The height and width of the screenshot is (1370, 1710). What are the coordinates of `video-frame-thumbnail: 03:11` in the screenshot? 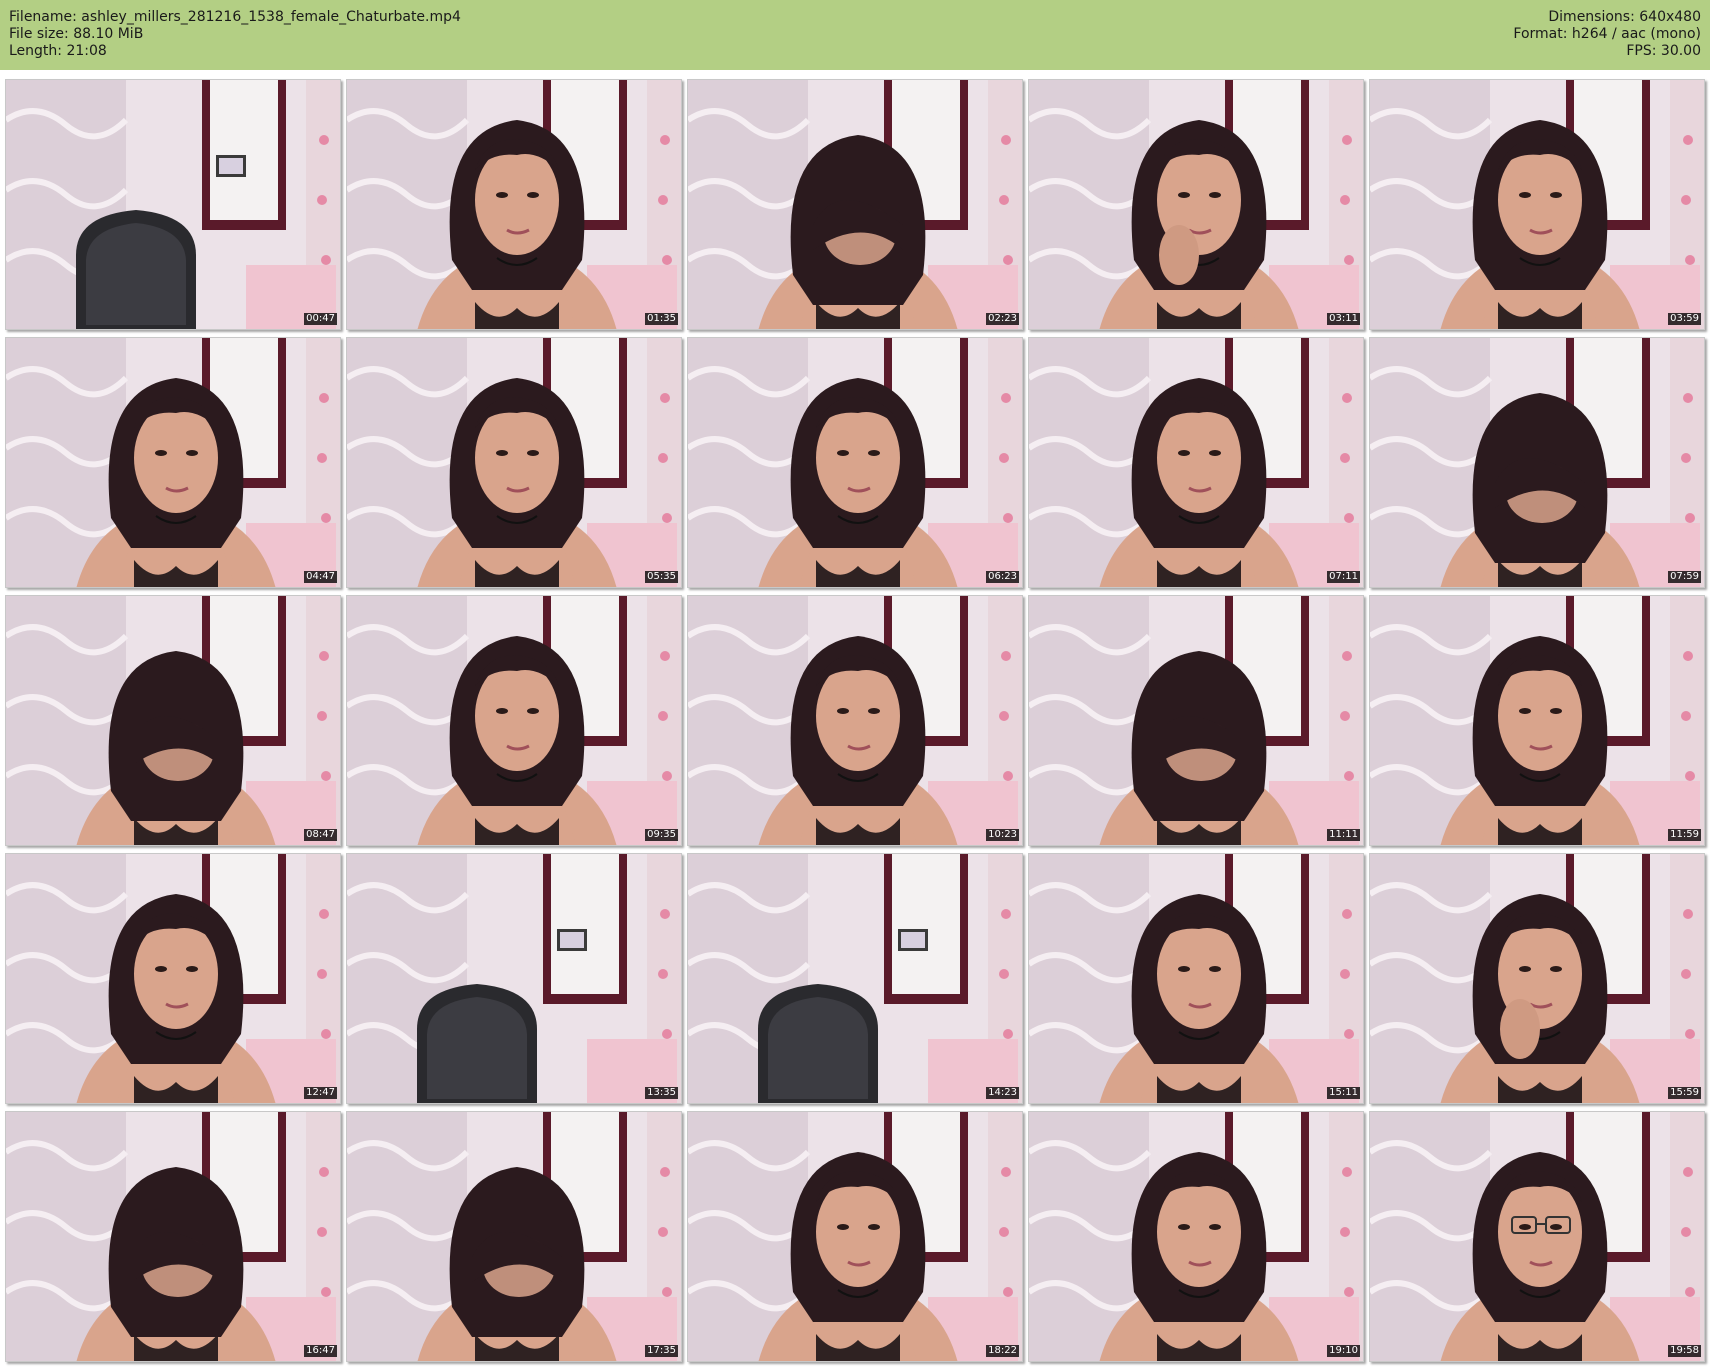 It's located at (1196, 204).